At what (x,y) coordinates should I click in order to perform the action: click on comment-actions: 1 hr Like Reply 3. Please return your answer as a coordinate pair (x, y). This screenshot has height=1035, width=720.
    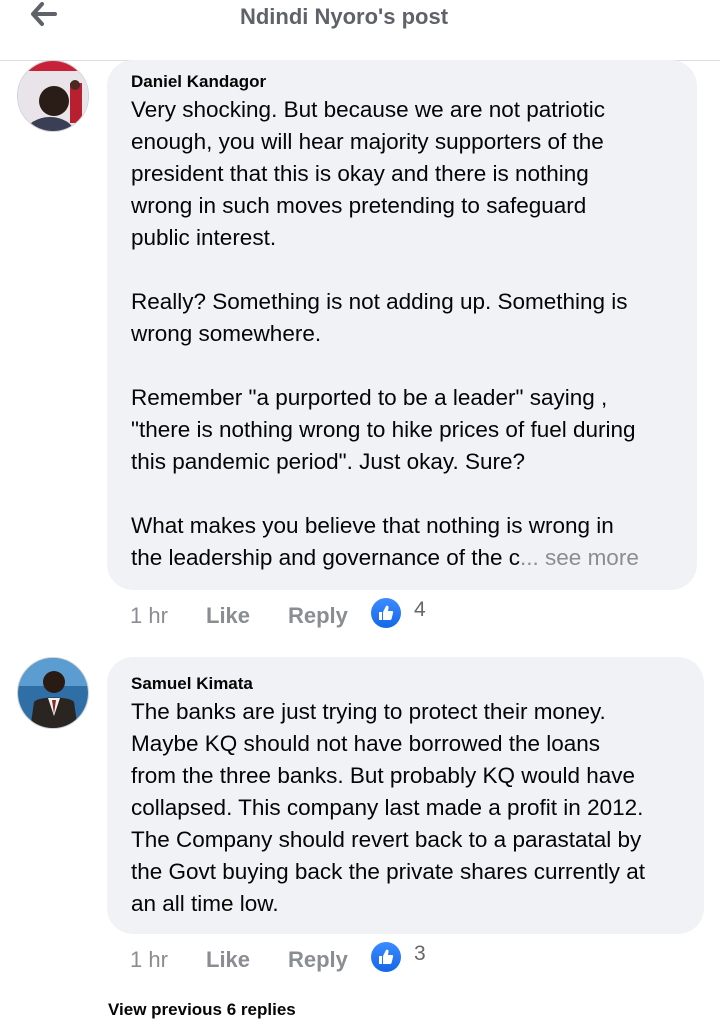
    Looking at the image, I should click on (330, 960).